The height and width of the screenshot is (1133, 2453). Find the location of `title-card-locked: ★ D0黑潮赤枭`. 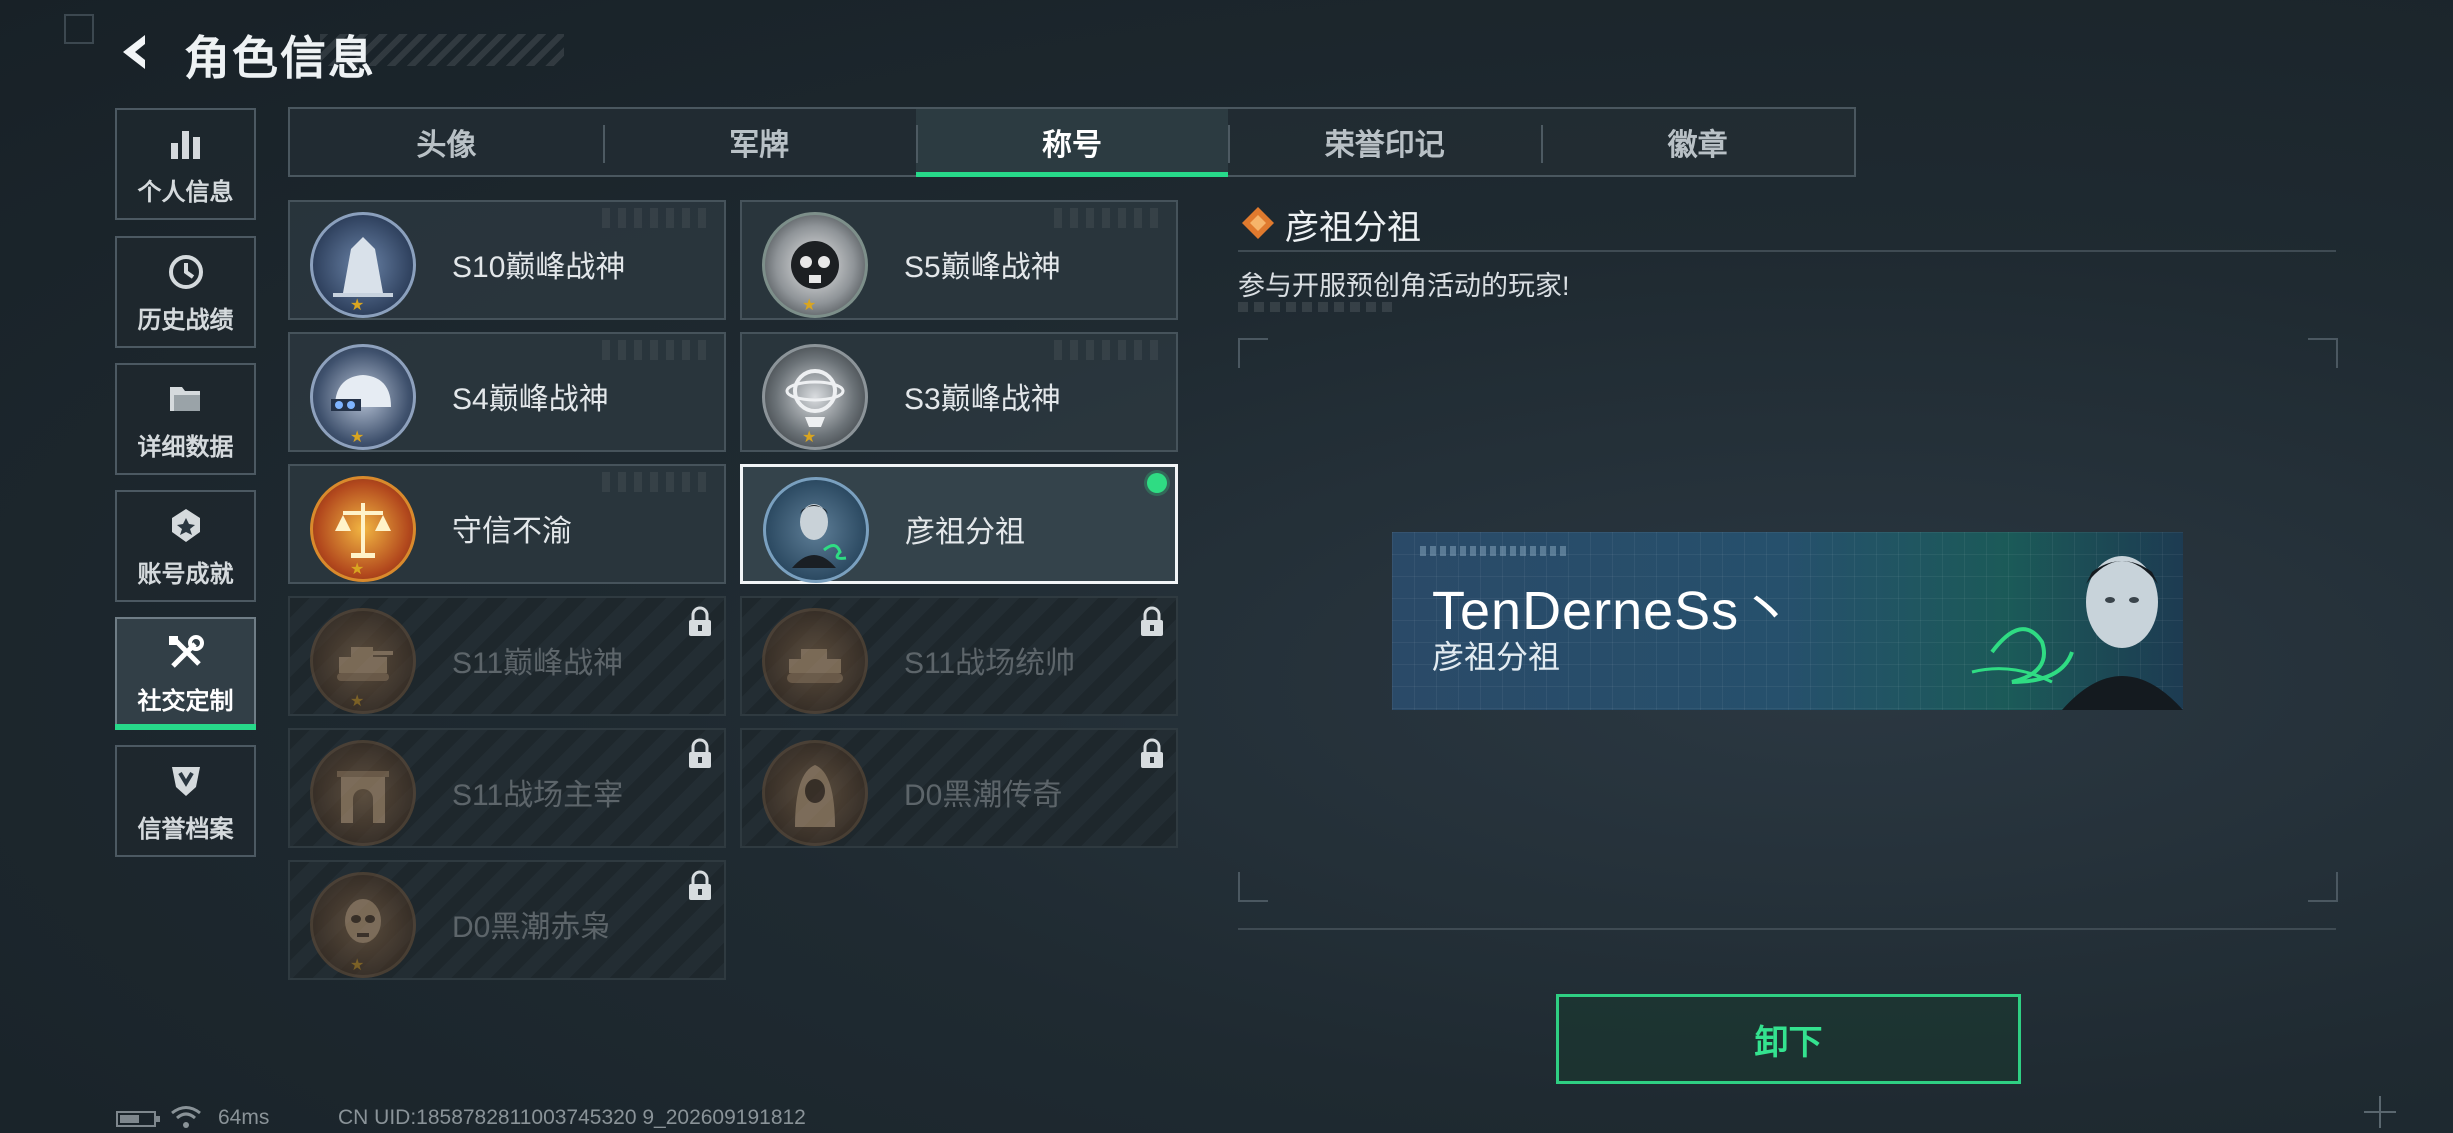

title-card-locked: ★ D0黑潮赤枭 is located at coordinates (507, 920).